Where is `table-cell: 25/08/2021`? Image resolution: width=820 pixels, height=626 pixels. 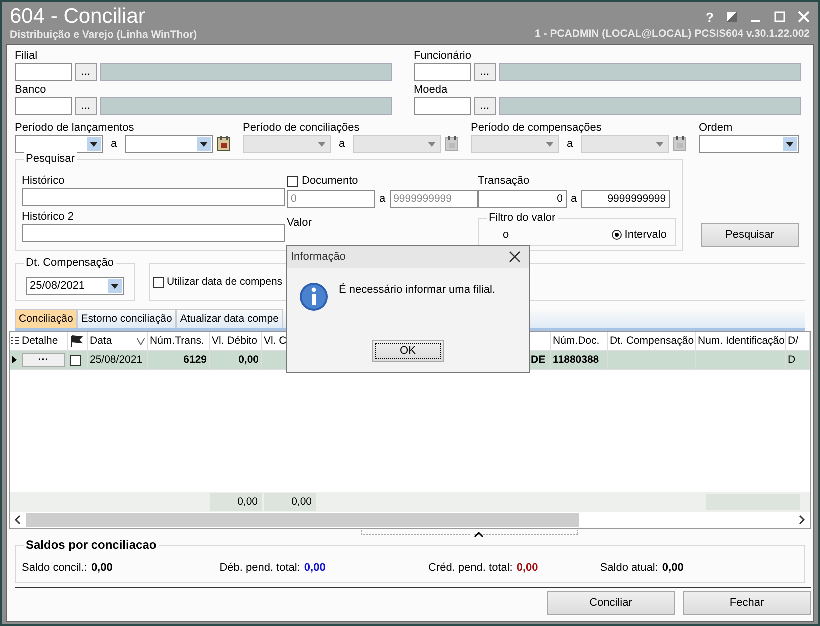 table-cell: 25/08/2021 is located at coordinates (118, 360).